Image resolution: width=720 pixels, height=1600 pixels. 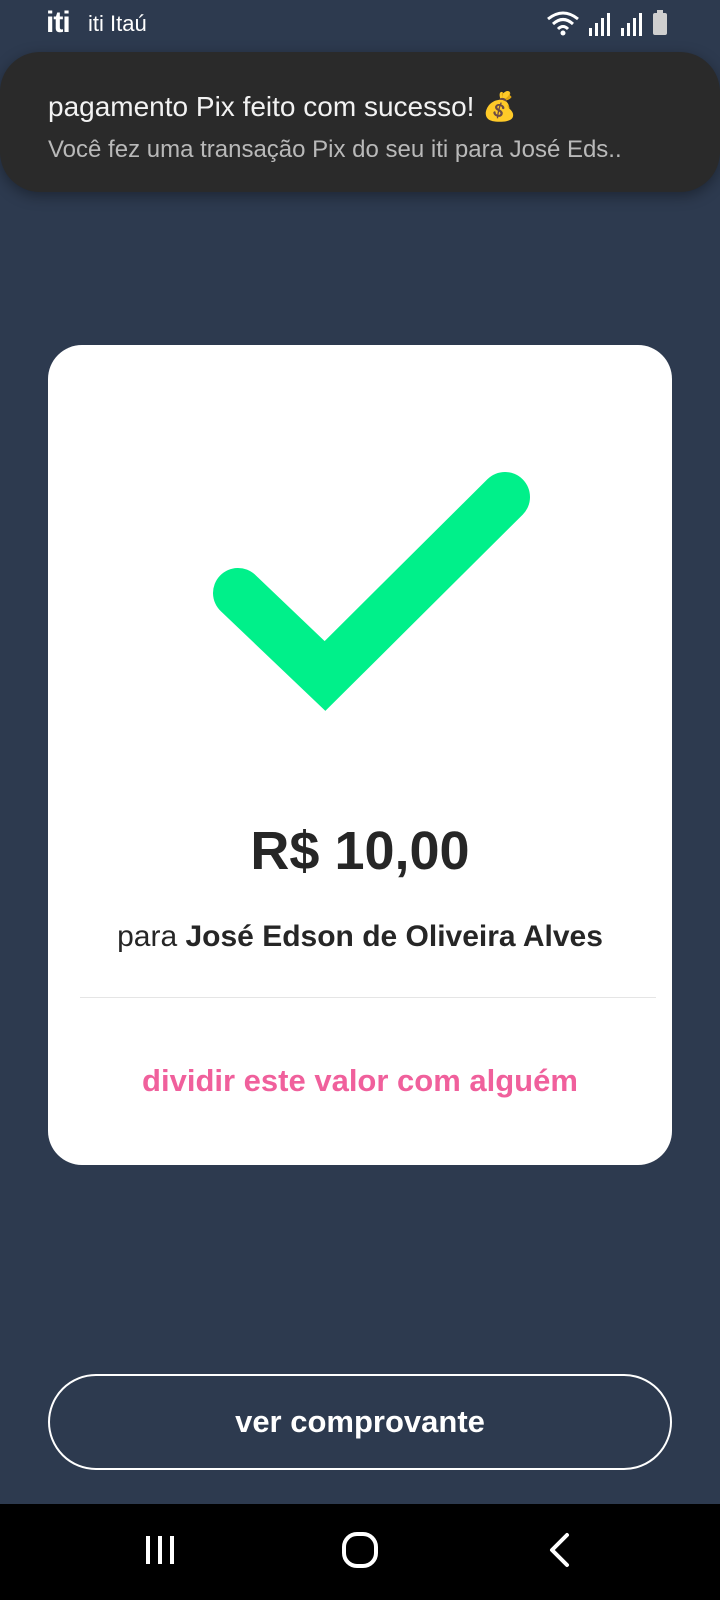 I want to click on notification-title: pagamento Pix feito com sucesso! 💰, so click(x=283, y=106).